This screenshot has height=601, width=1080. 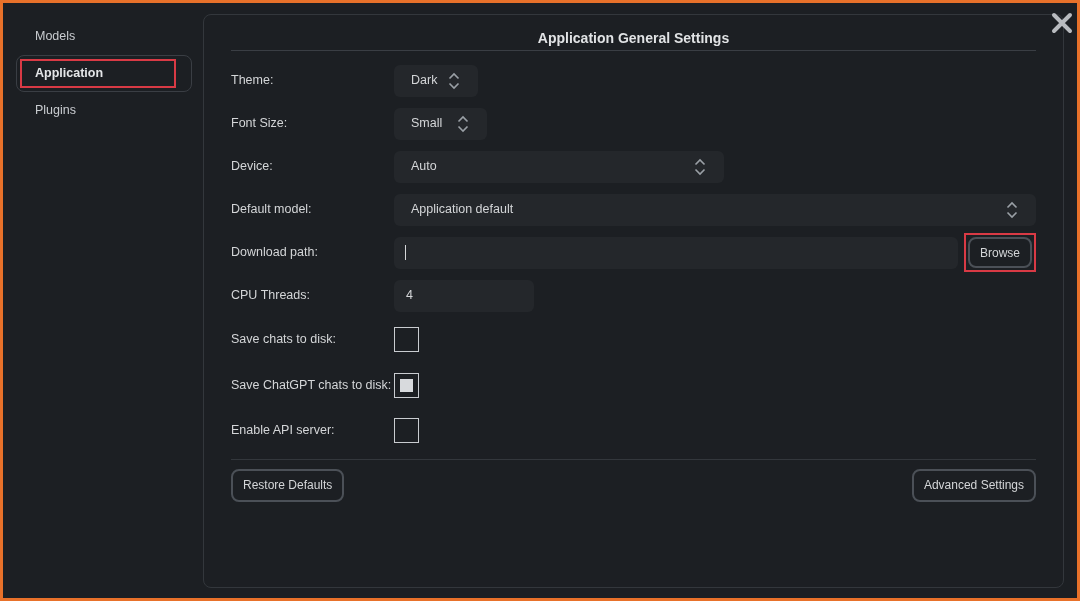 What do you see at coordinates (1000, 252) in the screenshot?
I see `browse-button: Browse` at bounding box center [1000, 252].